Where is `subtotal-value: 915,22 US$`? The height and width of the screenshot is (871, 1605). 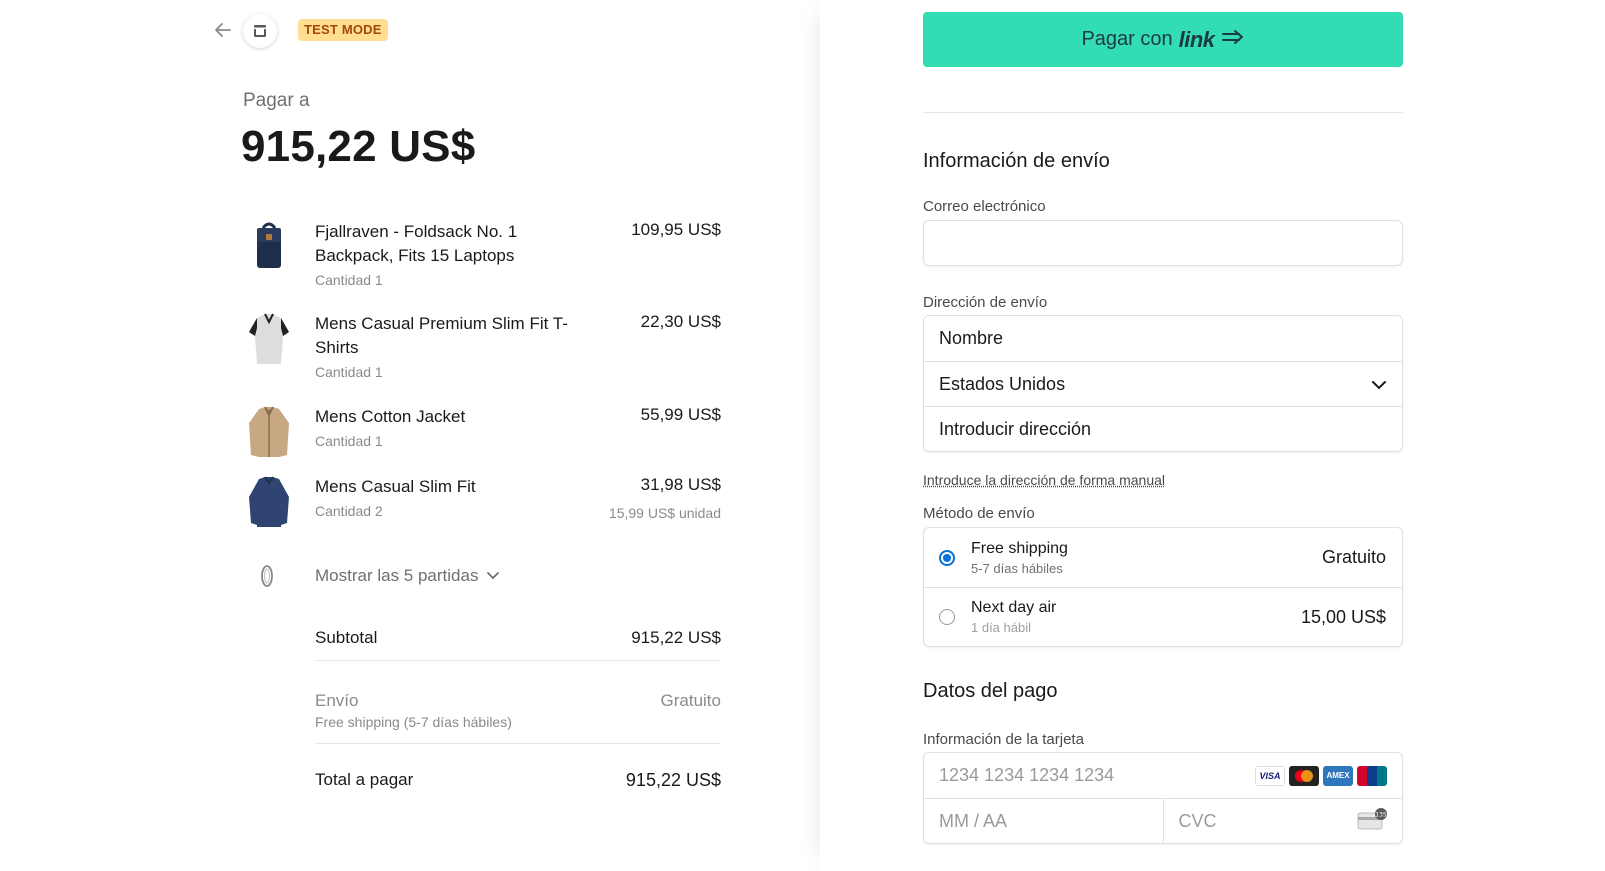 subtotal-value: 915,22 US$ is located at coordinates (676, 637).